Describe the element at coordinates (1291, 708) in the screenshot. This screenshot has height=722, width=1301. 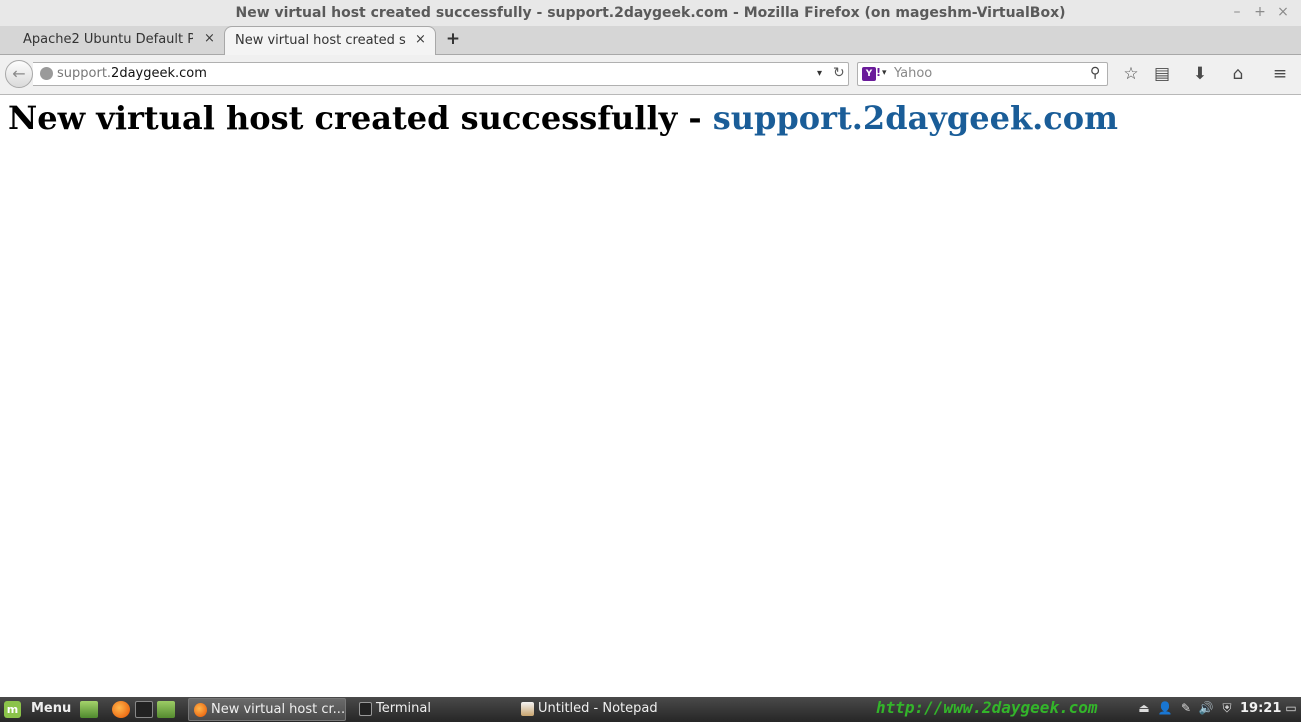
I see `display-icon: ▭` at that location.